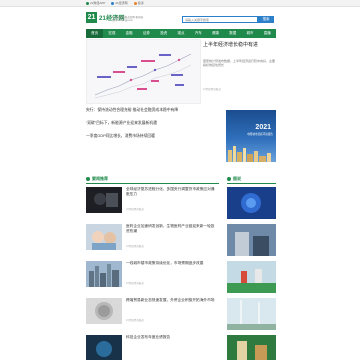  I want to click on hero-title: 上半年经济增长稳中有进, so click(239, 45).